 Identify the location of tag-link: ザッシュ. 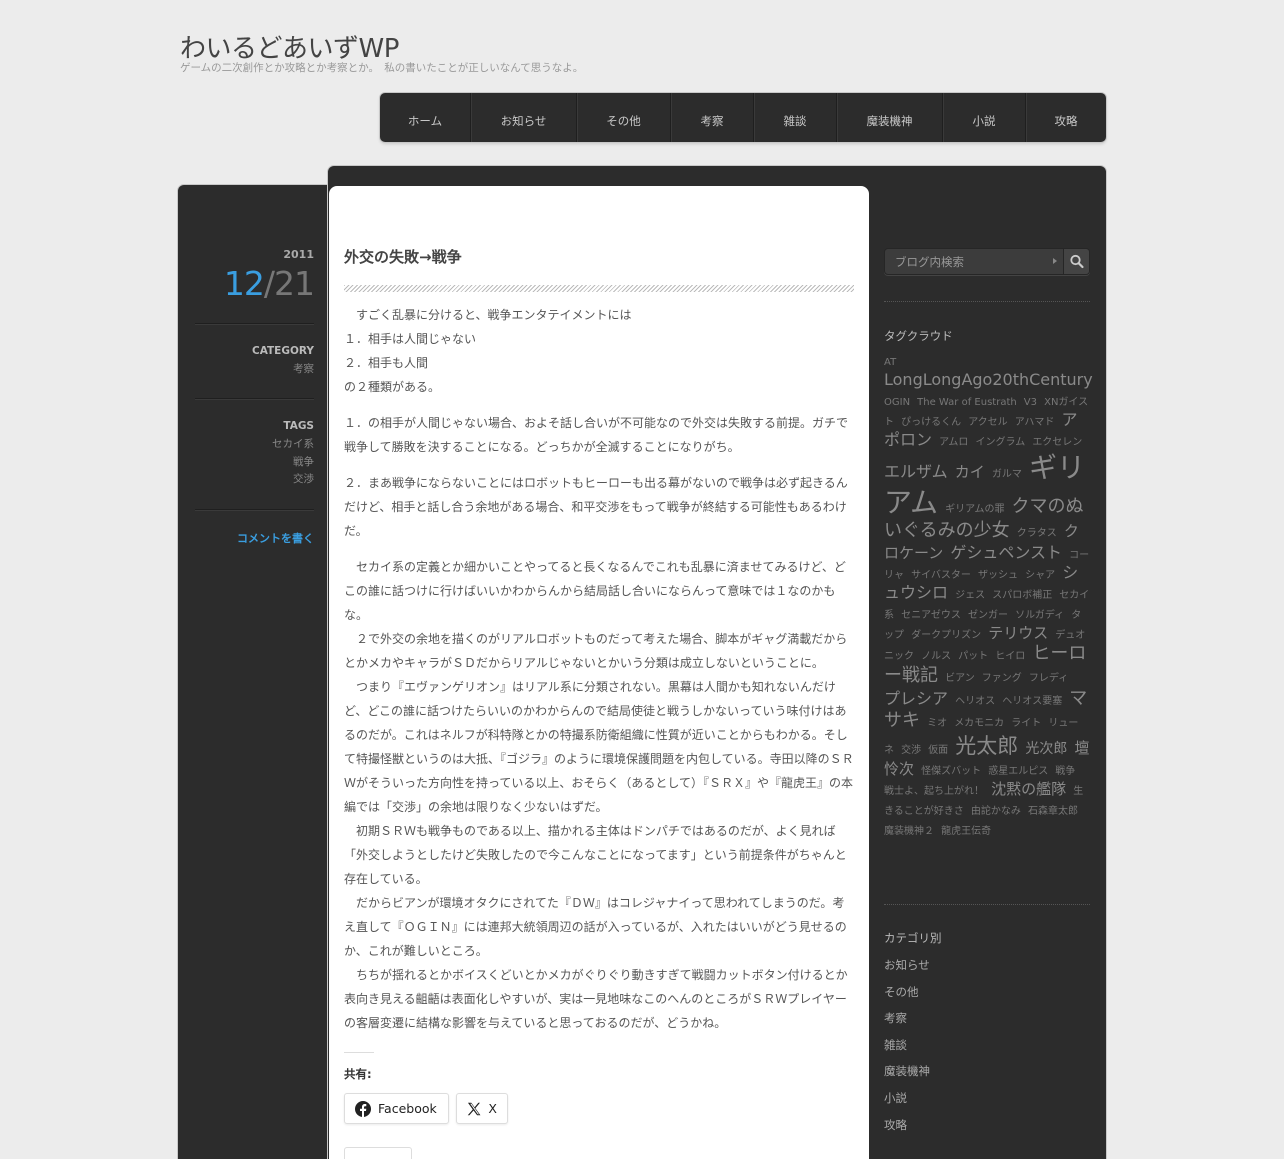
(998, 575).